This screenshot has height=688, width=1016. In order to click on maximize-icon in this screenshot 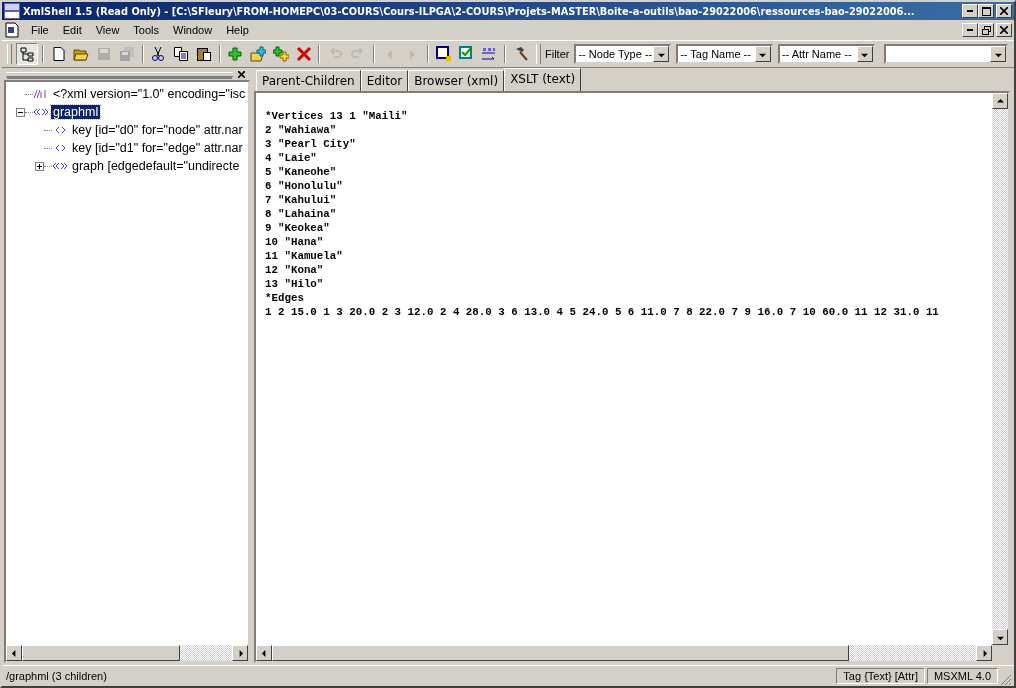, I will do `click(986, 11)`.